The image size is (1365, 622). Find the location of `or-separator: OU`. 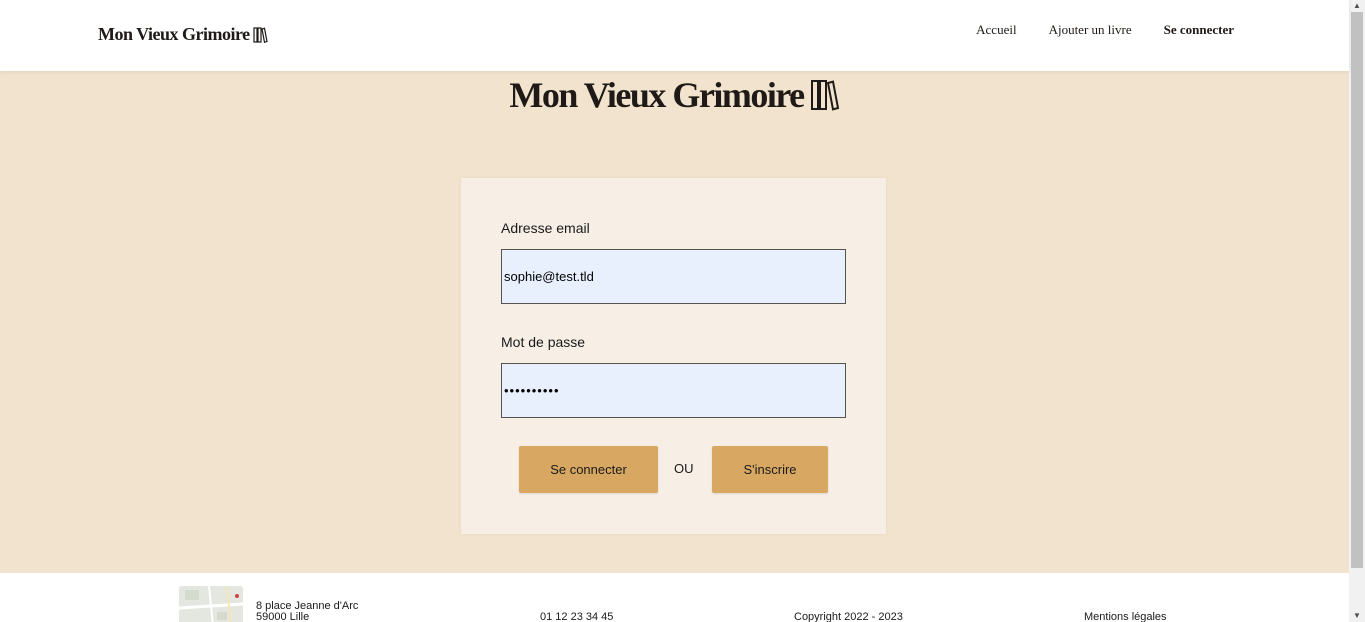

or-separator: OU is located at coordinates (684, 468).